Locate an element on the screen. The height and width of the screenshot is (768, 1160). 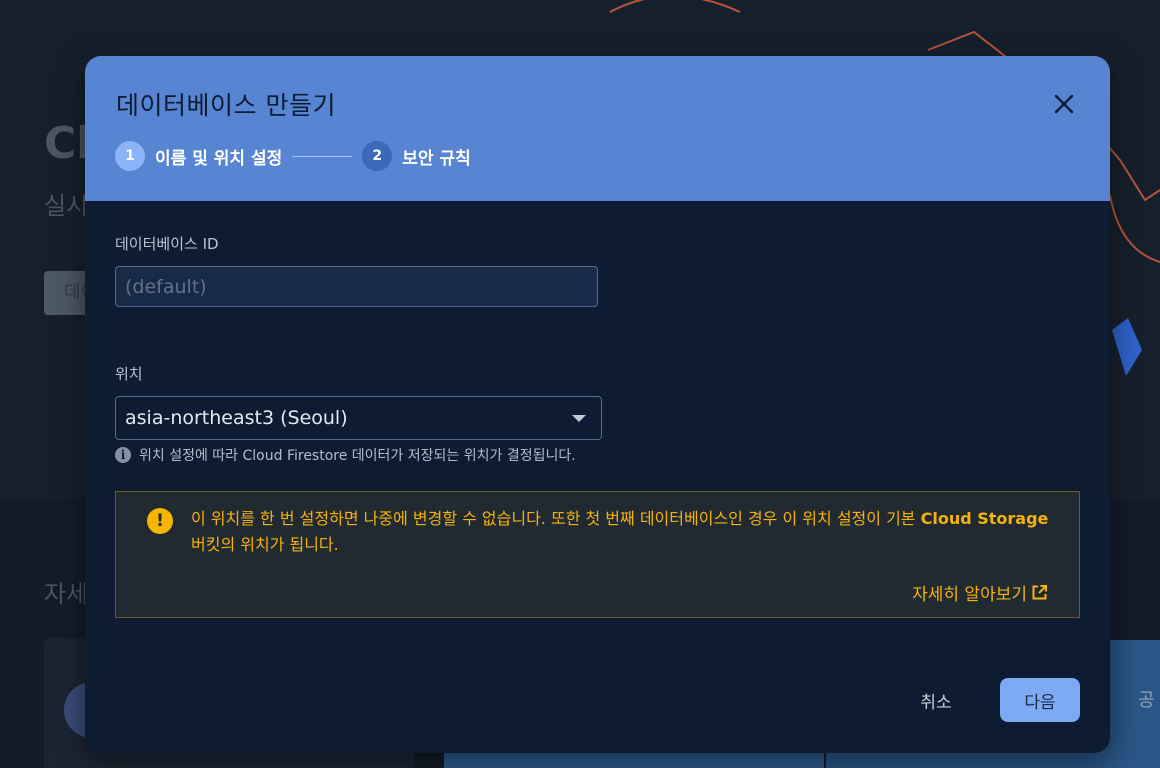
close-button is located at coordinates (1064, 104).